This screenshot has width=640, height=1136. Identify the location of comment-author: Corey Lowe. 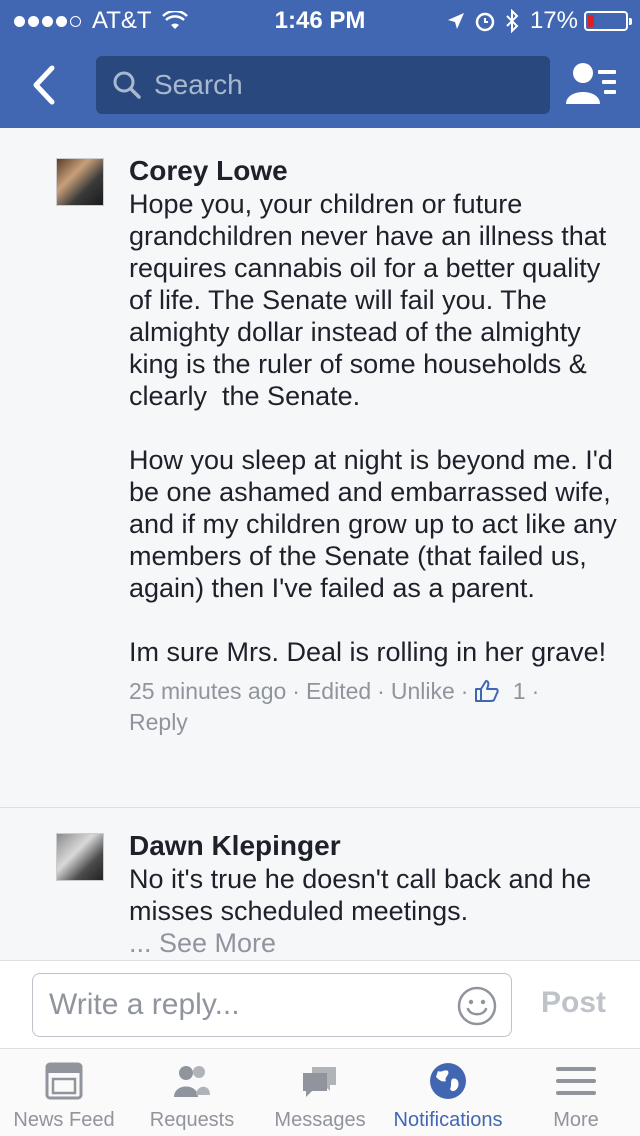
(374, 171).